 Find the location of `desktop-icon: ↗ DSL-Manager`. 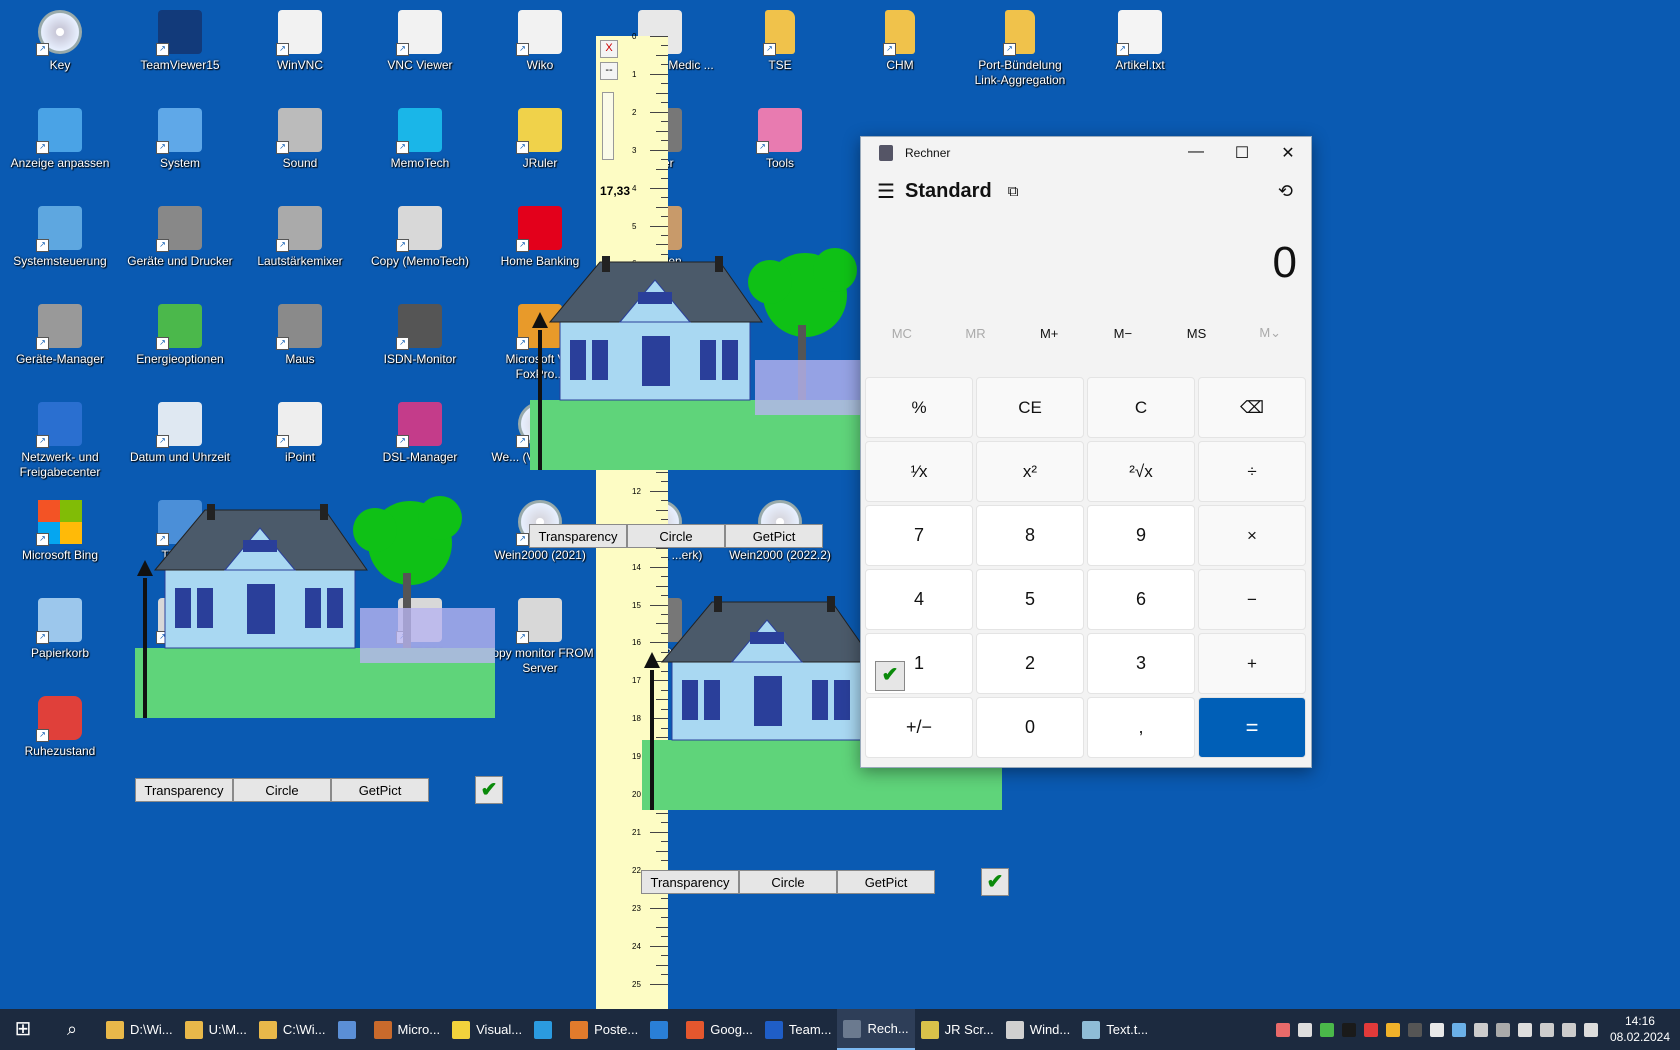

desktop-icon: ↗ DSL-Manager is located at coordinates (420, 430).